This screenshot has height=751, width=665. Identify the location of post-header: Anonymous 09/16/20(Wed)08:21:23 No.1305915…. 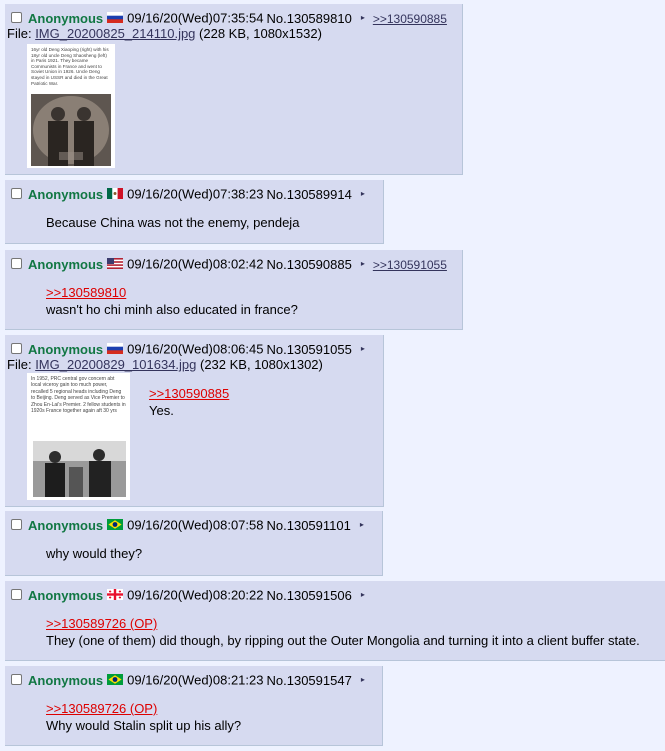
(188, 680).